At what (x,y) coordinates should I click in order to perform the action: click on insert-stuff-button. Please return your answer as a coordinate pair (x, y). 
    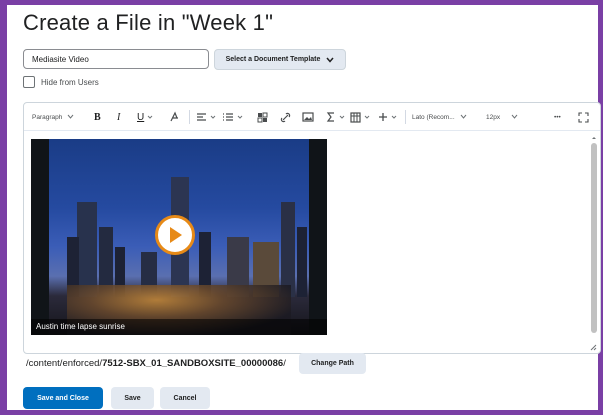
    Looking at the image, I should click on (262, 117).